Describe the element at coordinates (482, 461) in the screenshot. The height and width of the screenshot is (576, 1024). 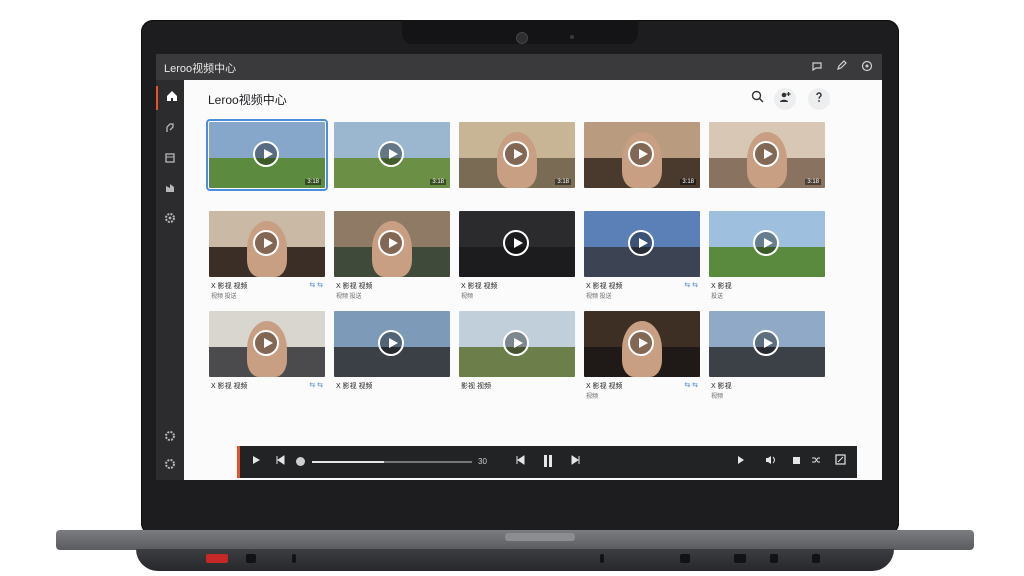
I see `time-label: 30` at that location.